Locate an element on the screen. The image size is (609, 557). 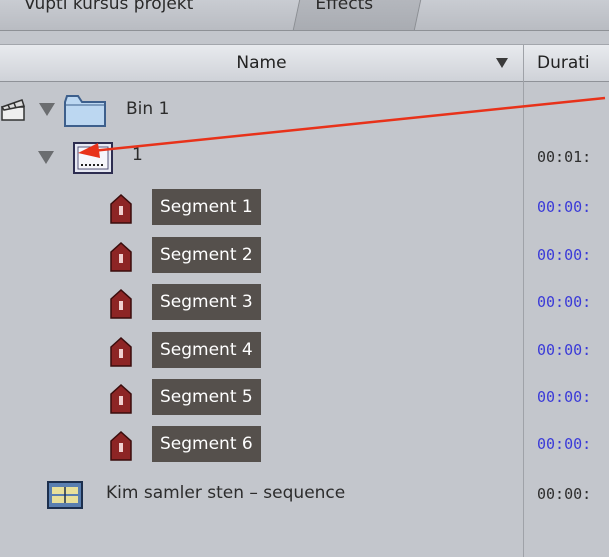
clip-row: 1 00:01: is located at coordinates (304, 157).